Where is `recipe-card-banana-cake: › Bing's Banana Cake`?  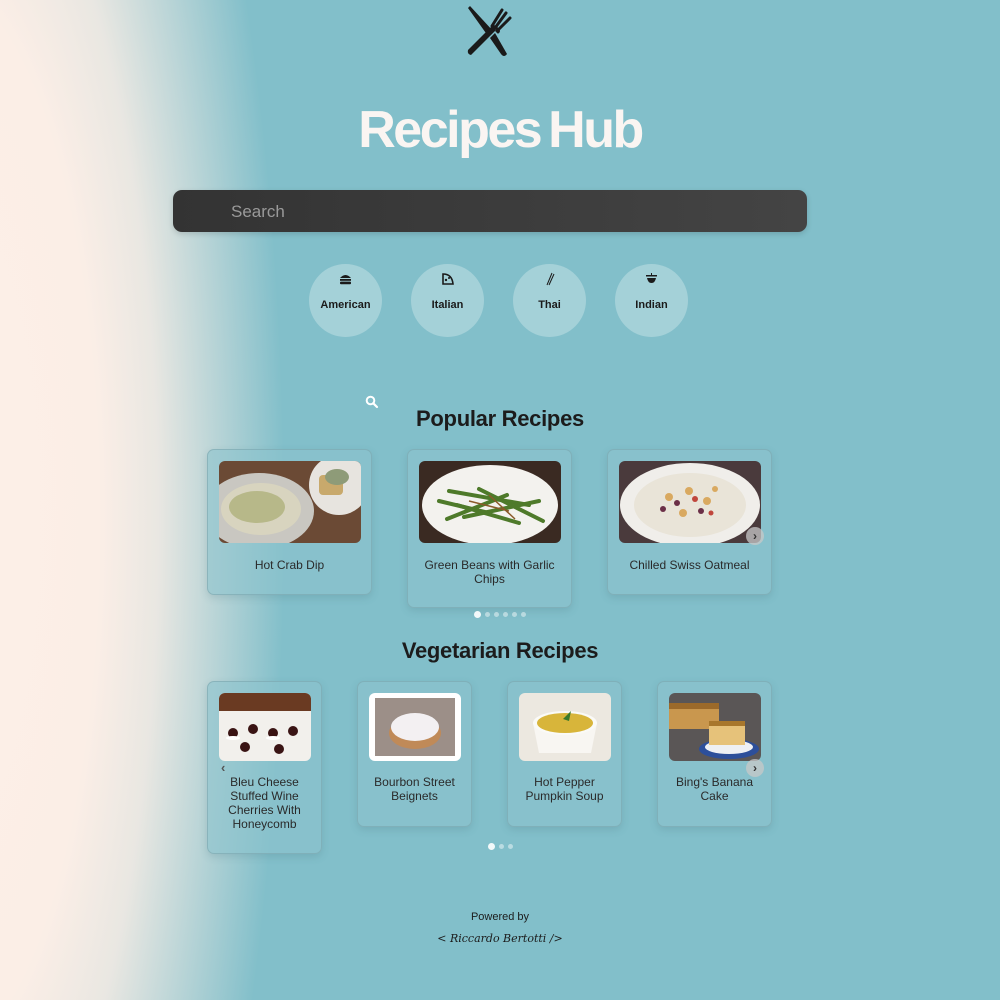 recipe-card-banana-cake: › Bing's Banana Cake is located at coordinates (714, 754).